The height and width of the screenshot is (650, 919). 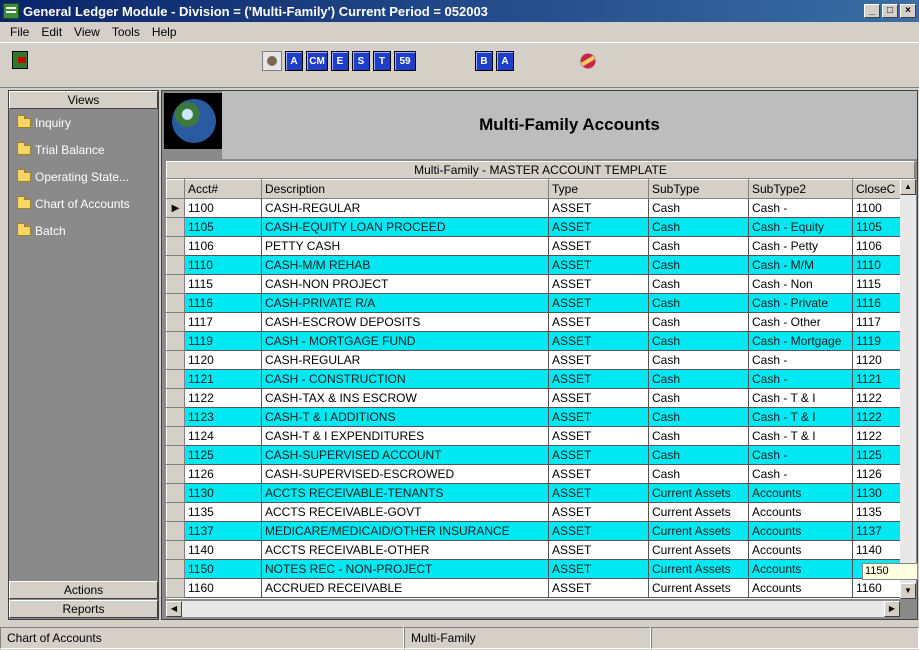 I want to click on menu-file: File, so click(x=19, y=32).